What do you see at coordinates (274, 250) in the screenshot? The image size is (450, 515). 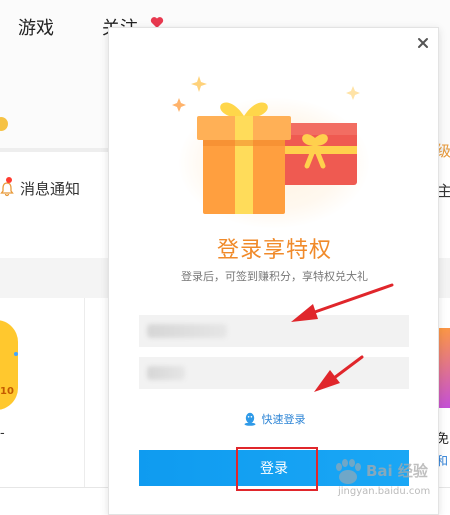 I see `modal-title: 登录享特权` at bounding box center [274, 250].